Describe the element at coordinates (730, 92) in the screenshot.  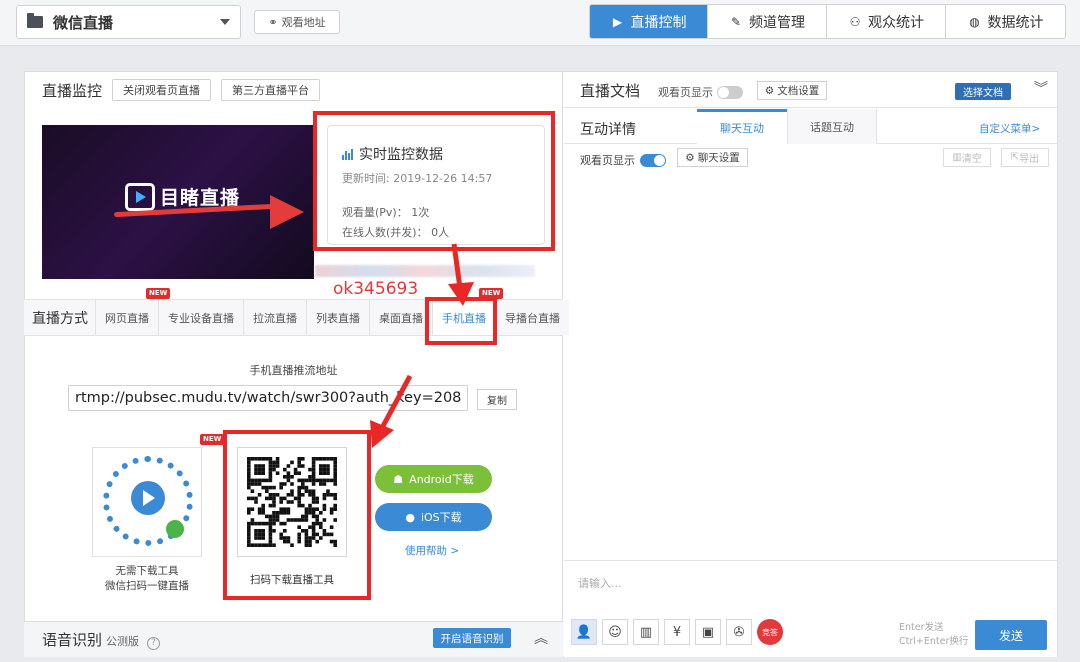
I see `doc-show-toggle` at that location.